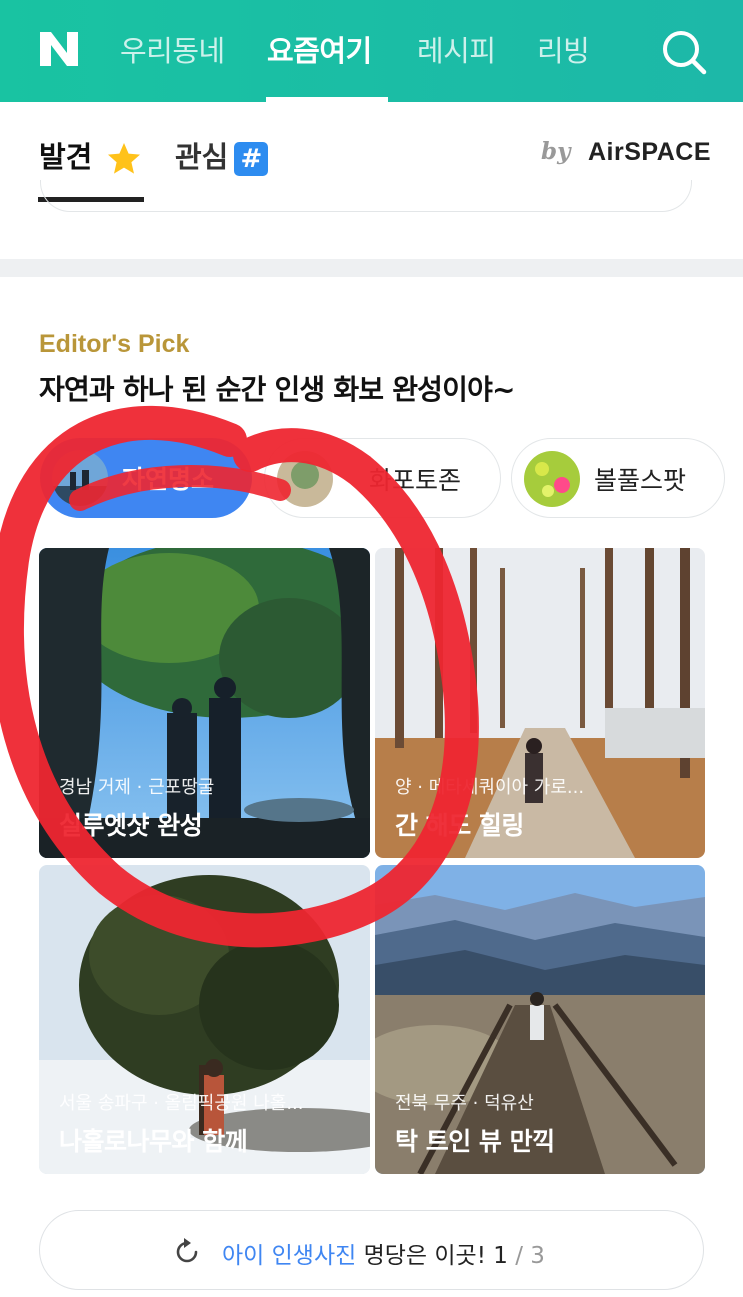 This screenshot has width=743, height=1297. What do you see at coordinates (172, 49) in the screenshot?
I see `nav-tab-neighborhood: 우리동네` at bounding box center [172, 49].